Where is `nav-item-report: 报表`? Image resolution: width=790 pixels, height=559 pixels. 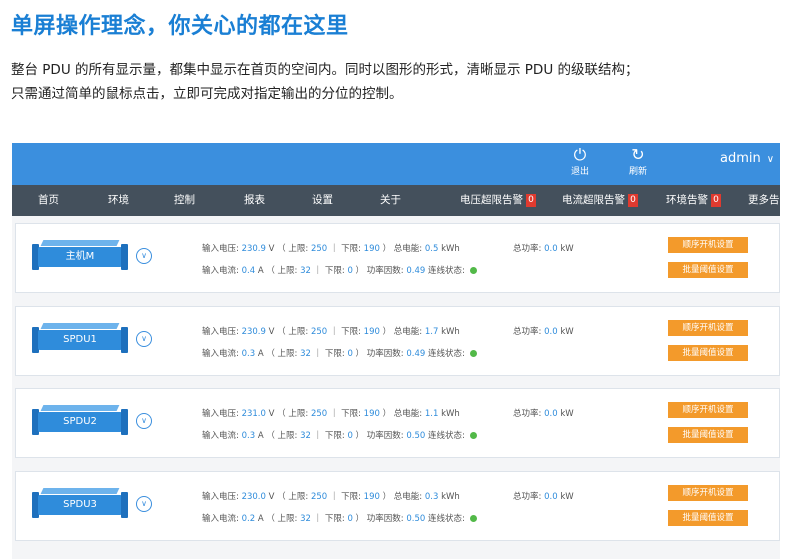
nav-item-report: 报表 is located at coordinates (254, 200).